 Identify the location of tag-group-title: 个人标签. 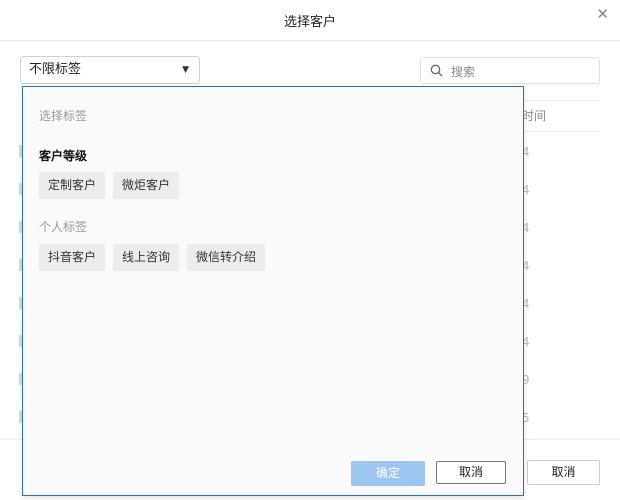
(63, 227).